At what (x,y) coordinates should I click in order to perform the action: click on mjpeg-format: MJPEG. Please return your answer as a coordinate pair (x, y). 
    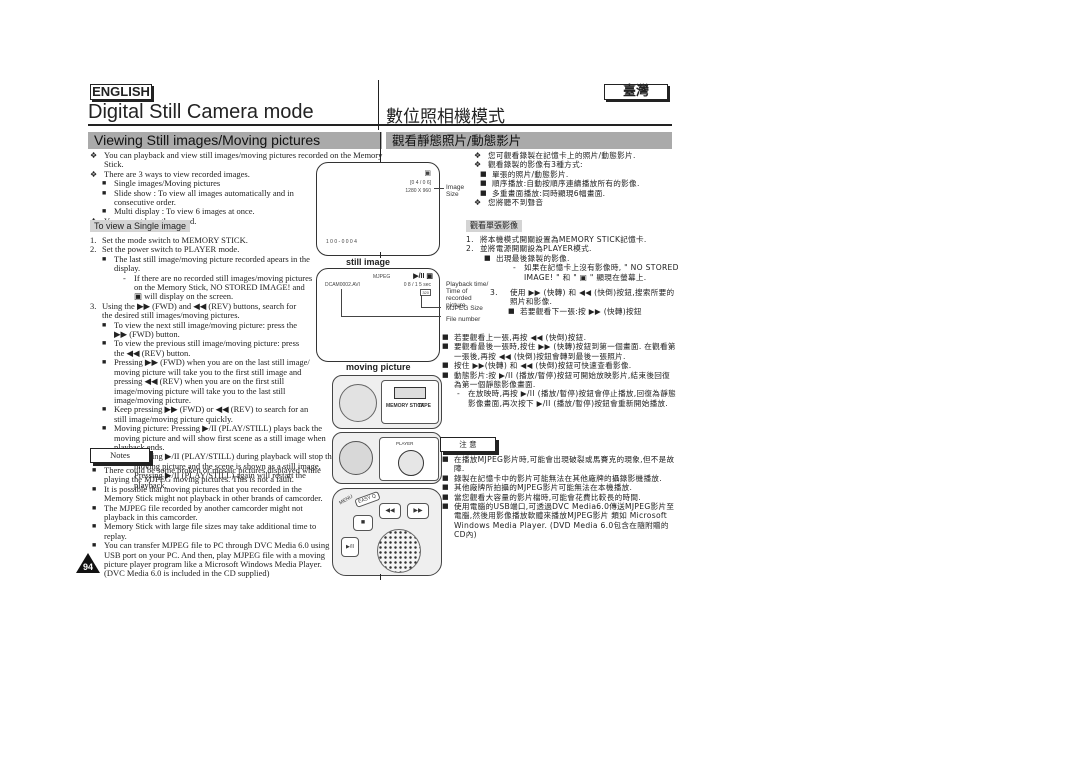
    Looking at the image, I should click on (382, 277).